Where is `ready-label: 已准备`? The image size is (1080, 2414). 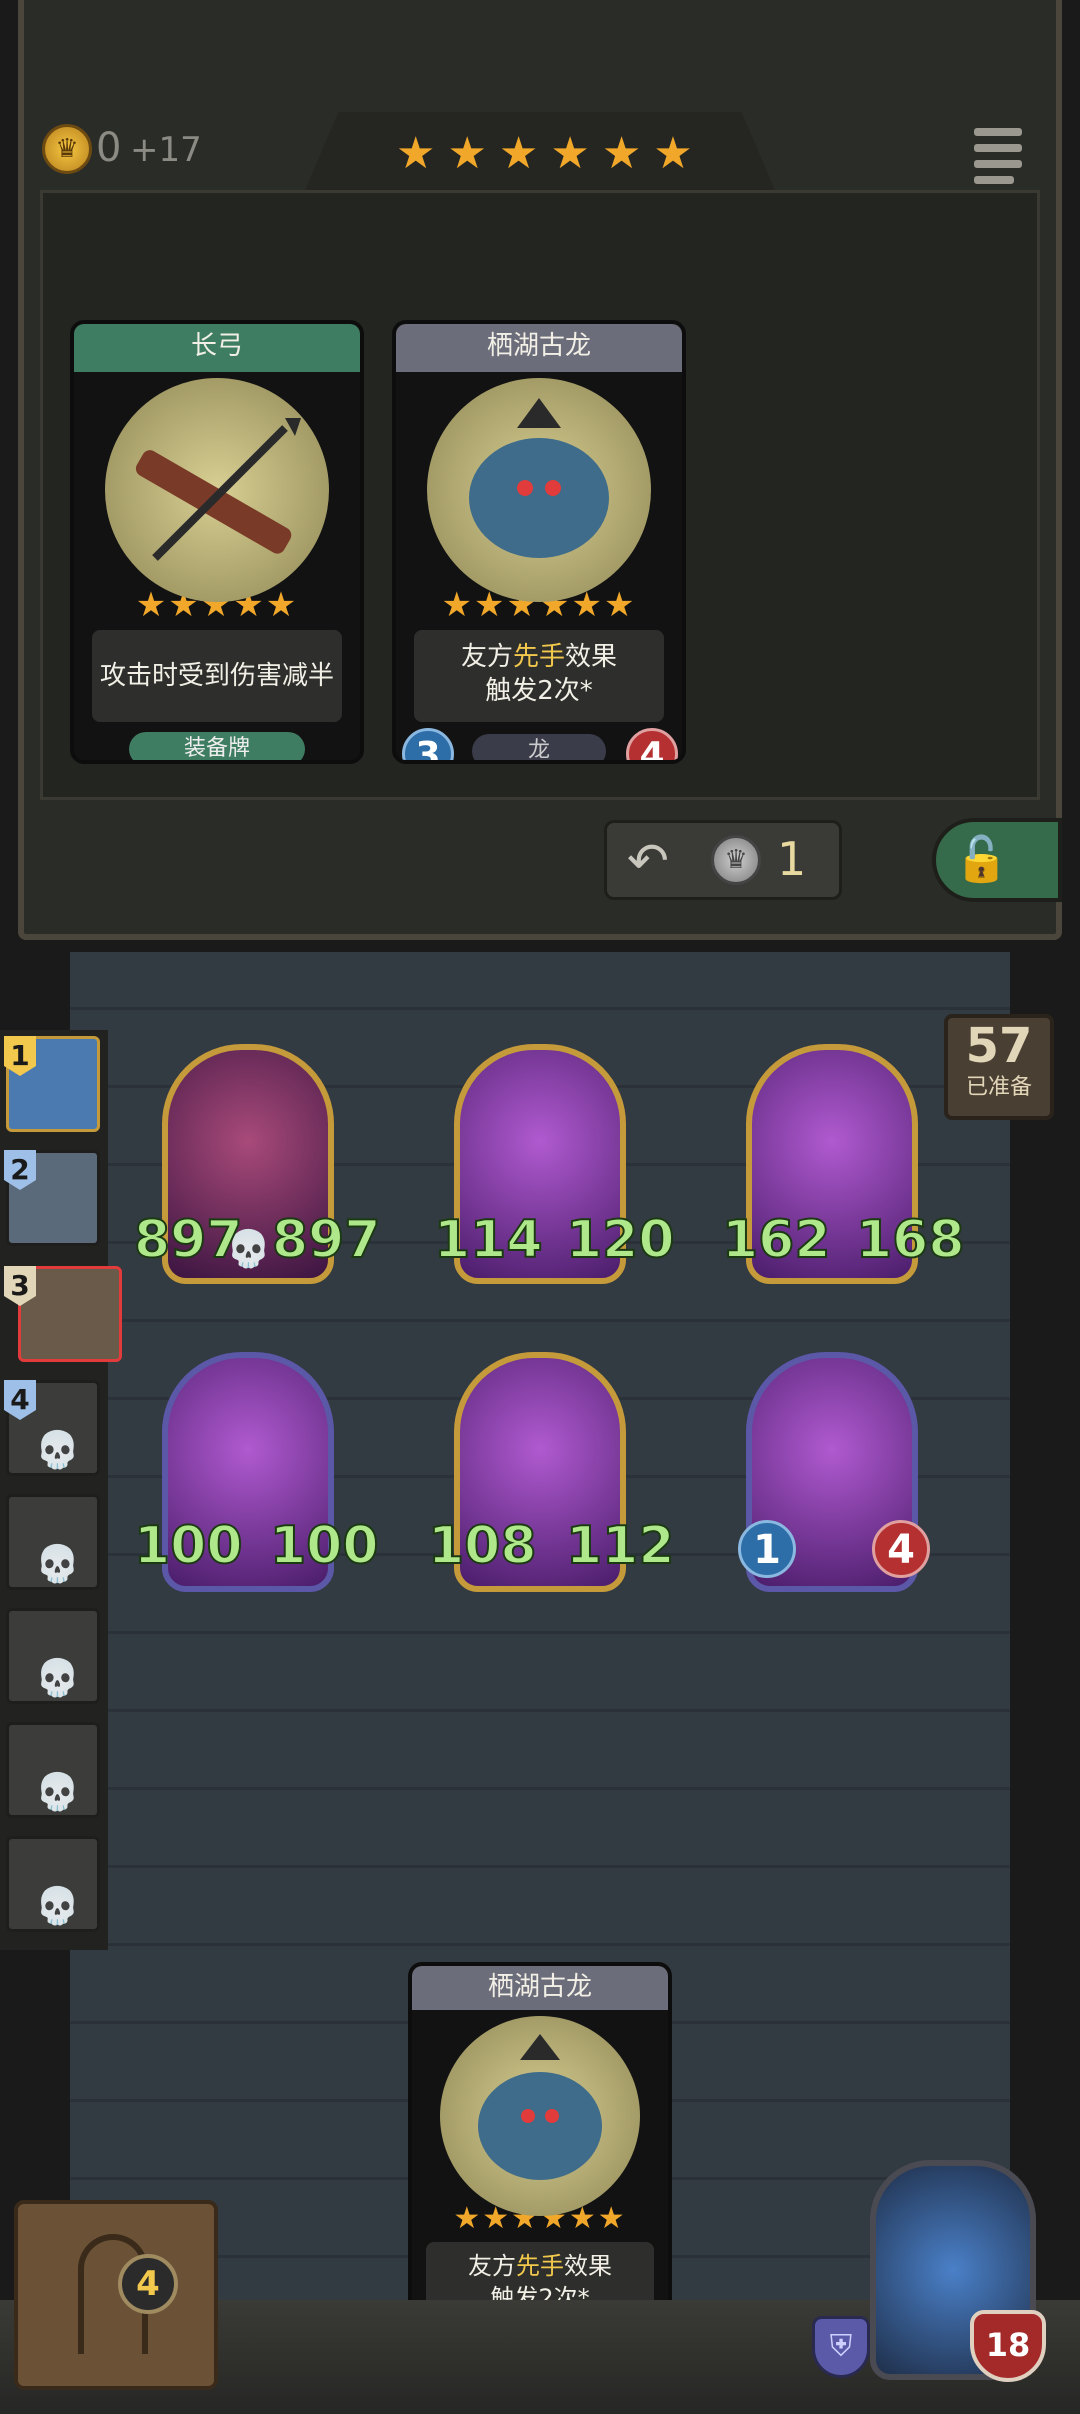
ready-label: 已准备 is located at coordinates (998, 1087).